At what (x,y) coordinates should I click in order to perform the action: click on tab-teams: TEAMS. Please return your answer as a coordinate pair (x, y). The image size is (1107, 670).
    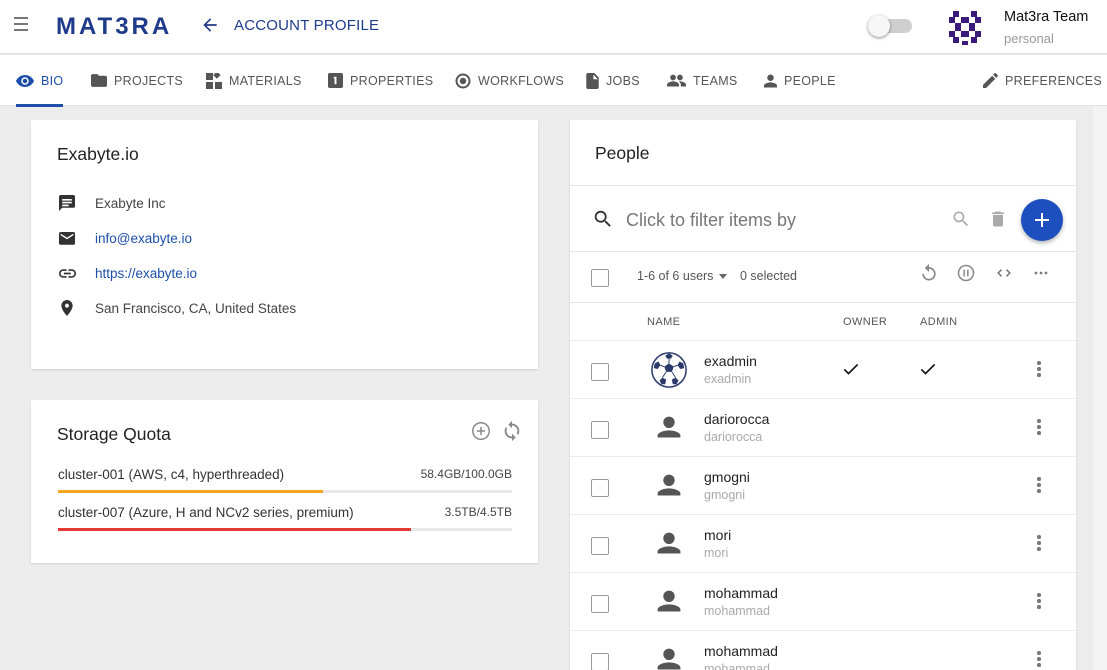
    Looking at the image, I should click on (702, 80).